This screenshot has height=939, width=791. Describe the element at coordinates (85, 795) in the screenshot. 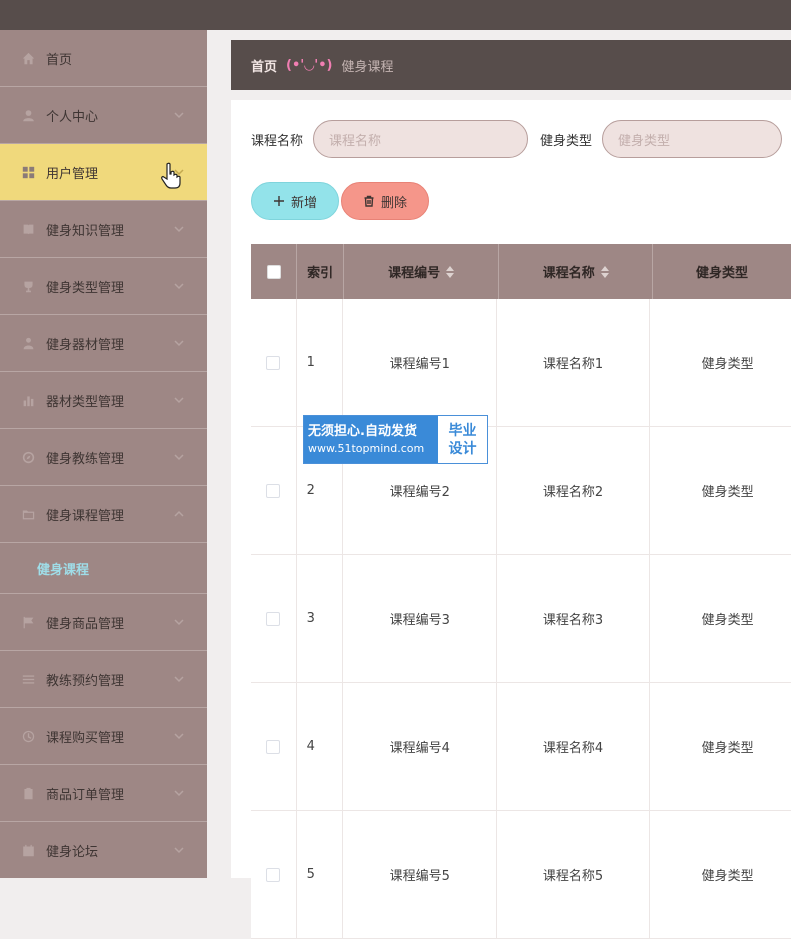

I see `sidebar-item-label: 商品订单管理` at that location.